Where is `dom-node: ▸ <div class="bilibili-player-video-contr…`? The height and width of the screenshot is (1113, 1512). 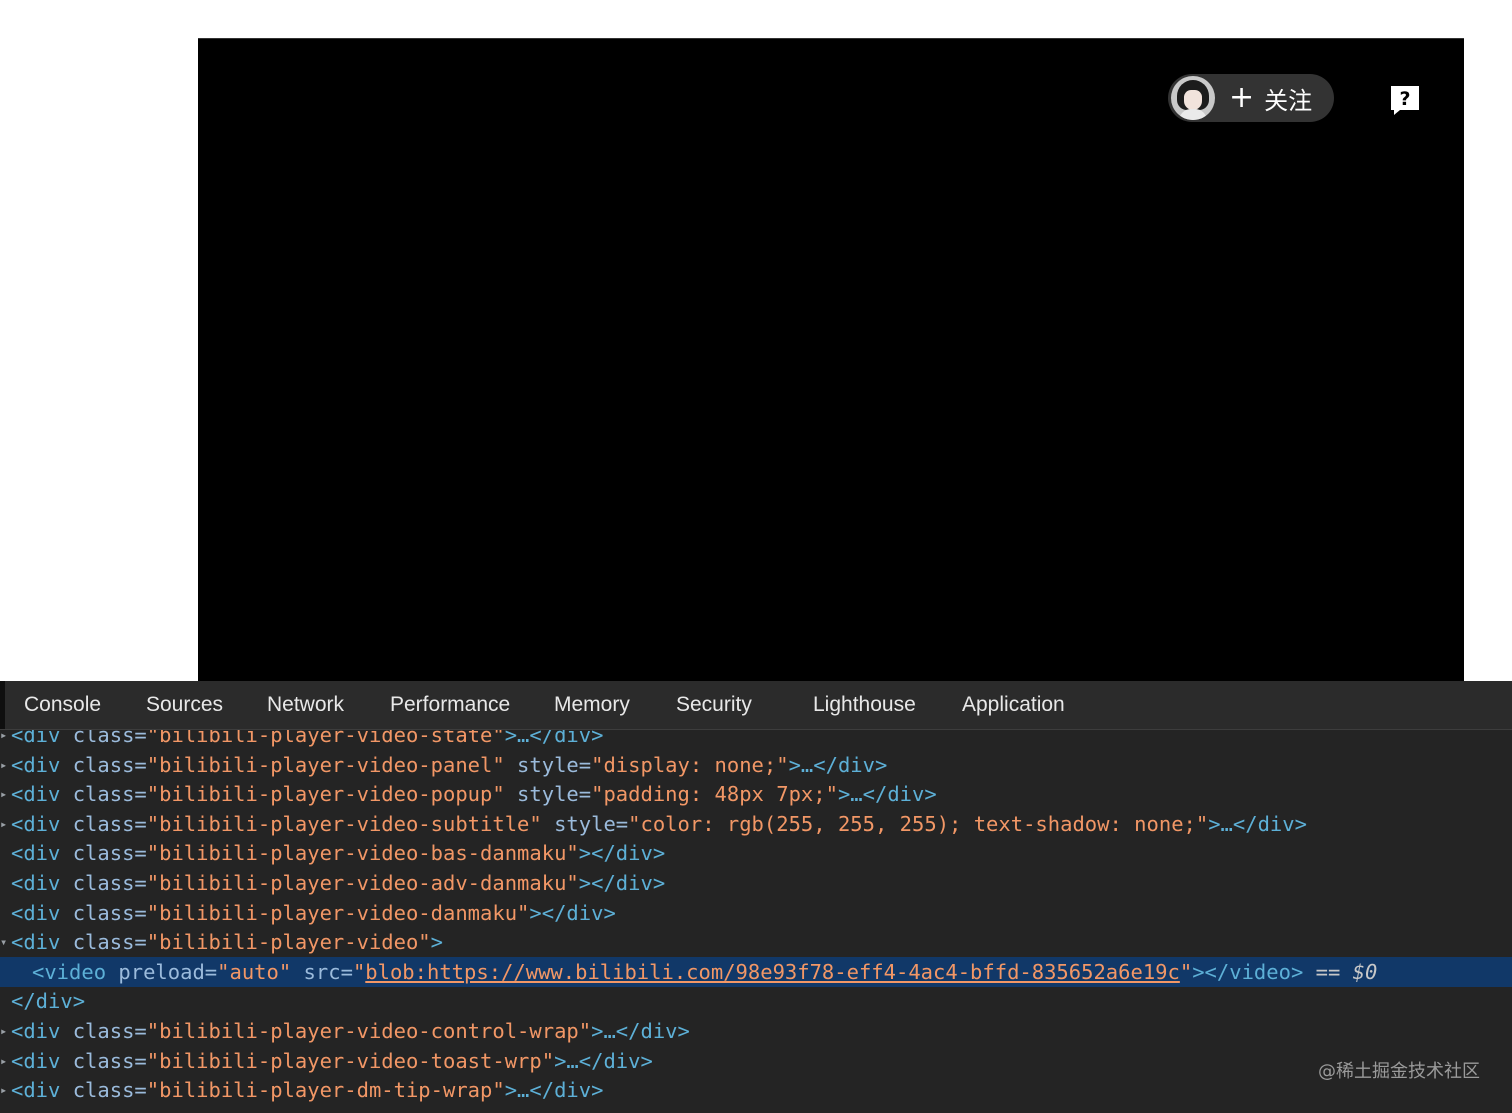 dom-node: ▸ <div class="bilibili-player-video-contr… is located at coordinates (756, 1031).